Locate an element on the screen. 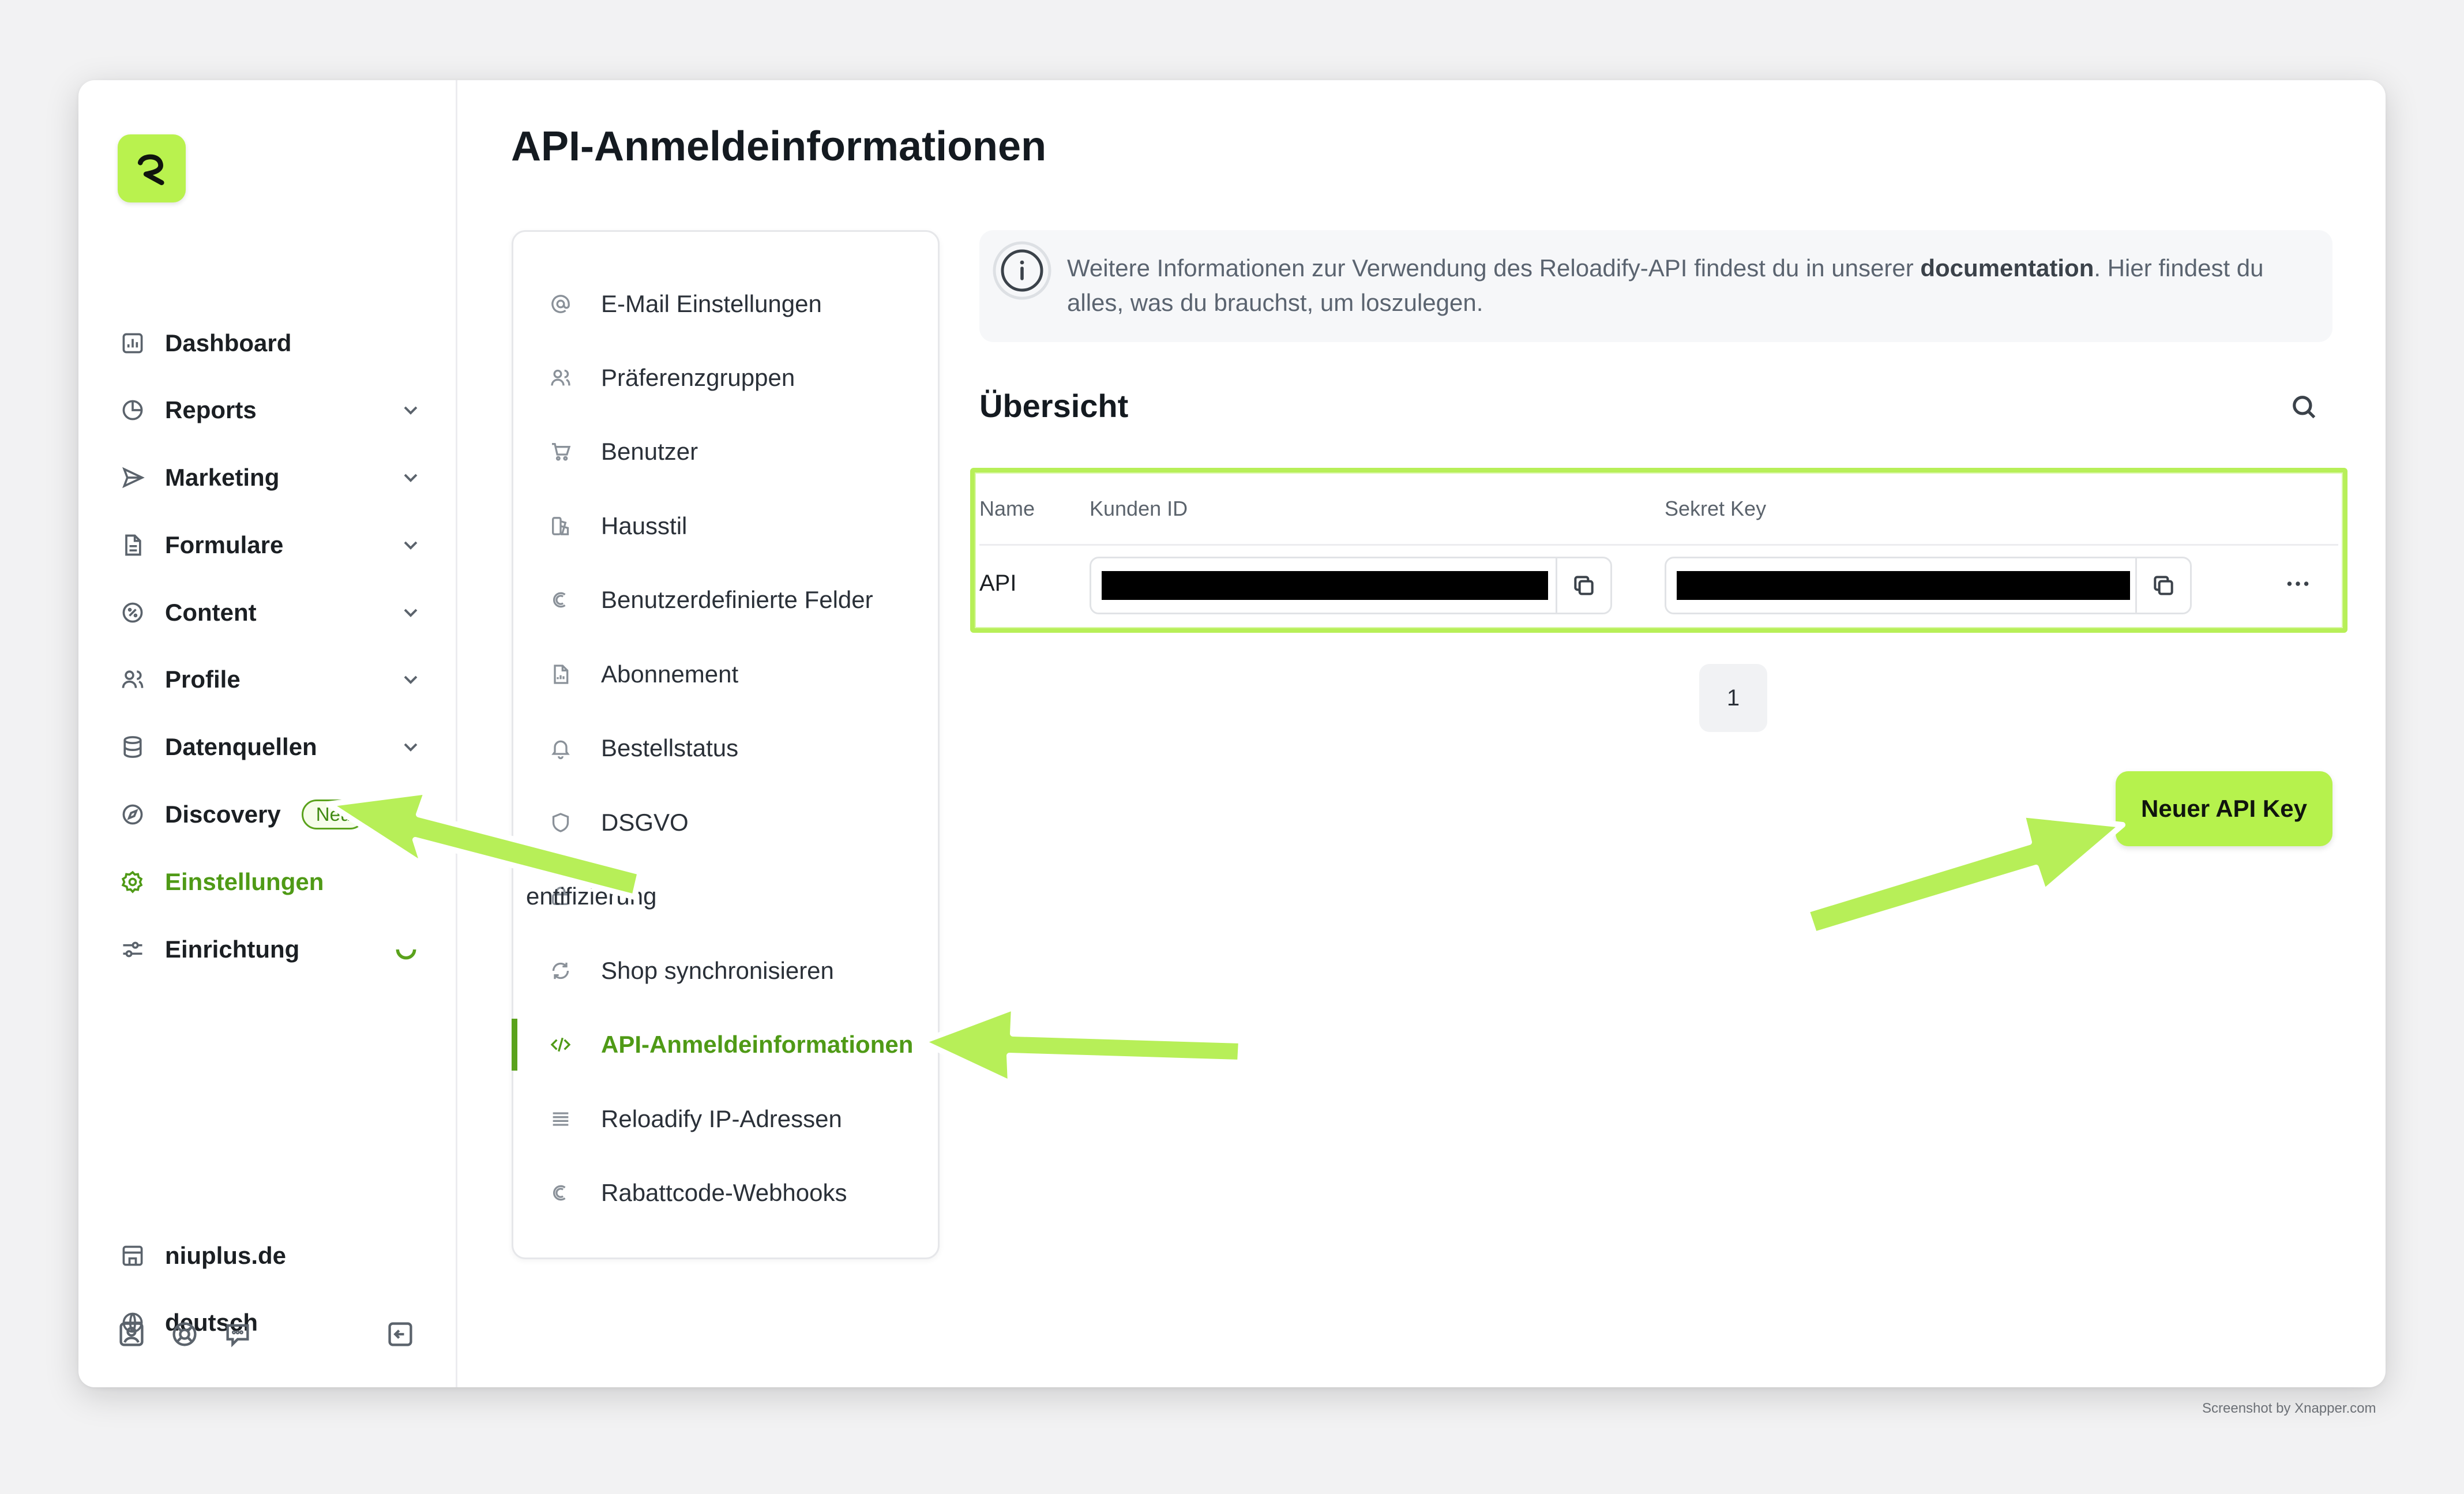 The width and height of the screenshot is (2464, 1494). at-icon is located at coordinates (560, 304).